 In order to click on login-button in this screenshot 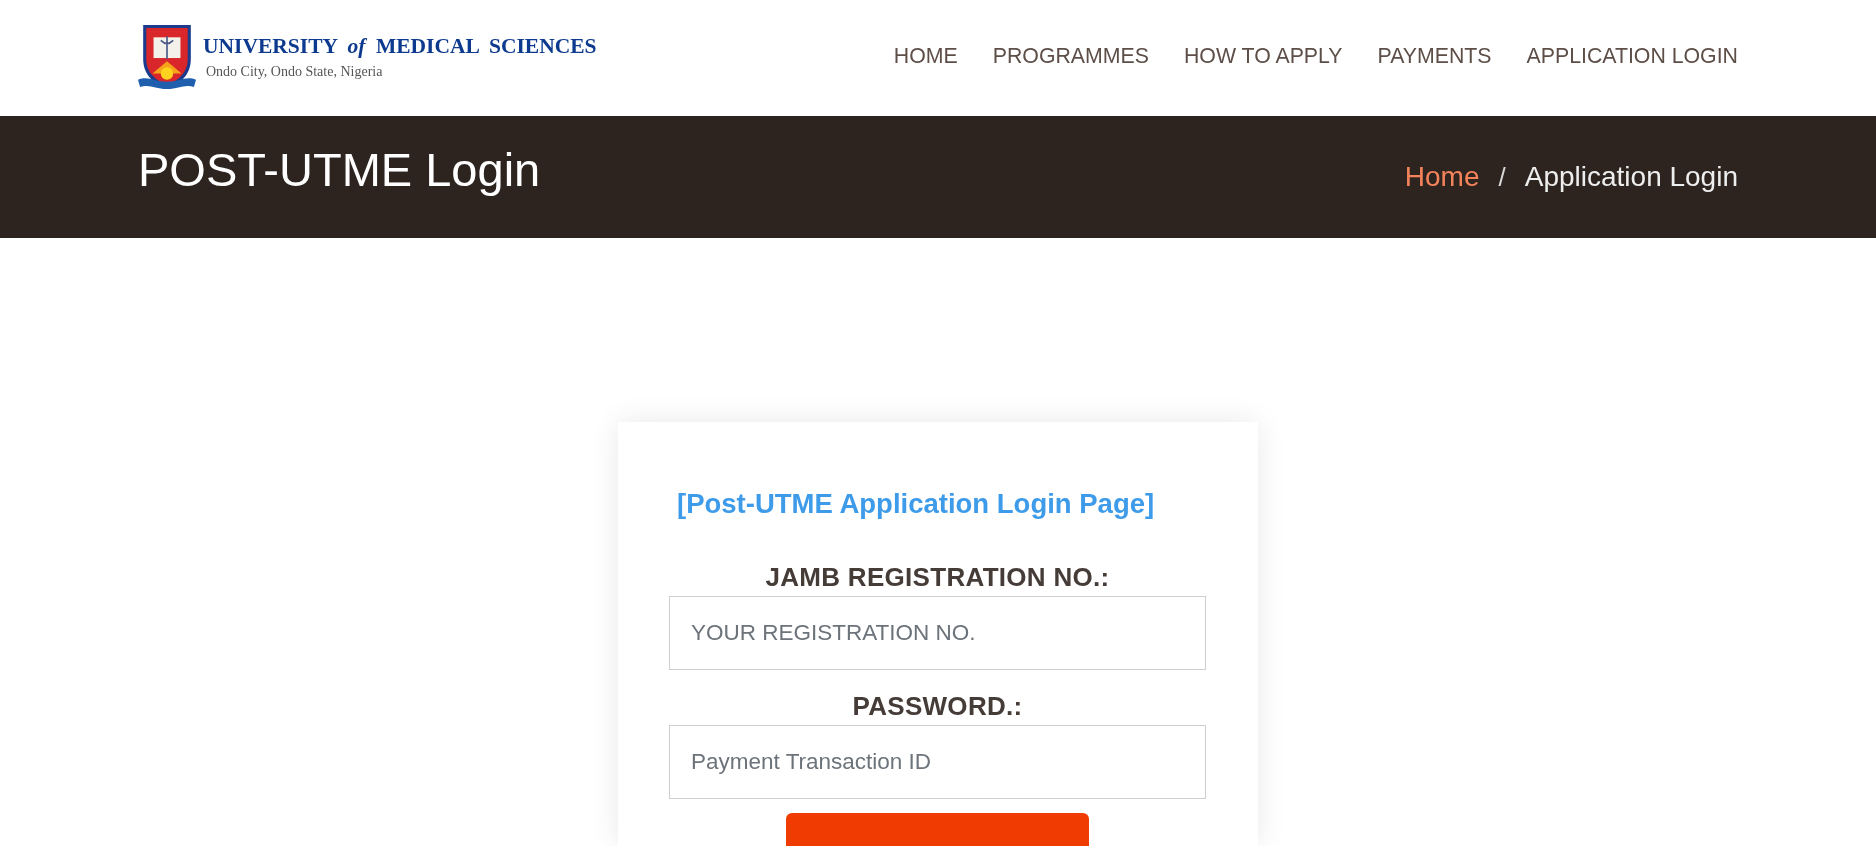, I will do `click(937, 829)`.